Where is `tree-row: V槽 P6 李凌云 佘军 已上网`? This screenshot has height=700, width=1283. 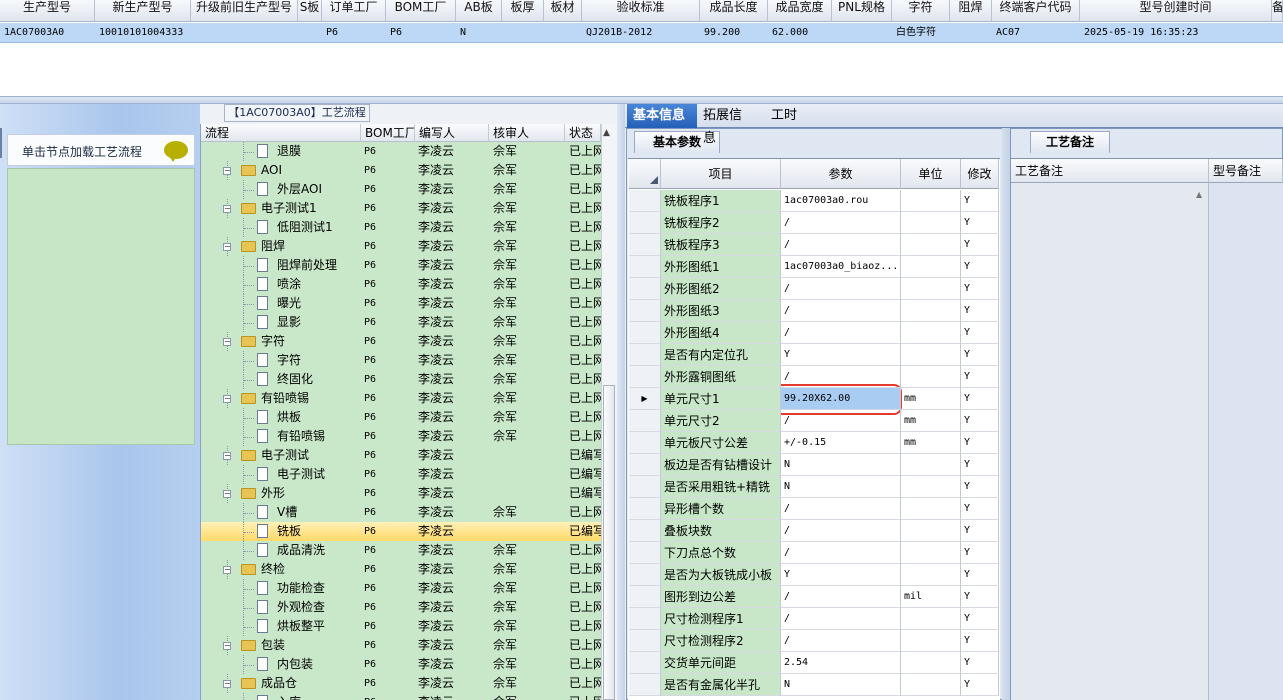 tree-row: V槽 P6 李凌云 佘军 已上网 is located at coordinates (401, 512).